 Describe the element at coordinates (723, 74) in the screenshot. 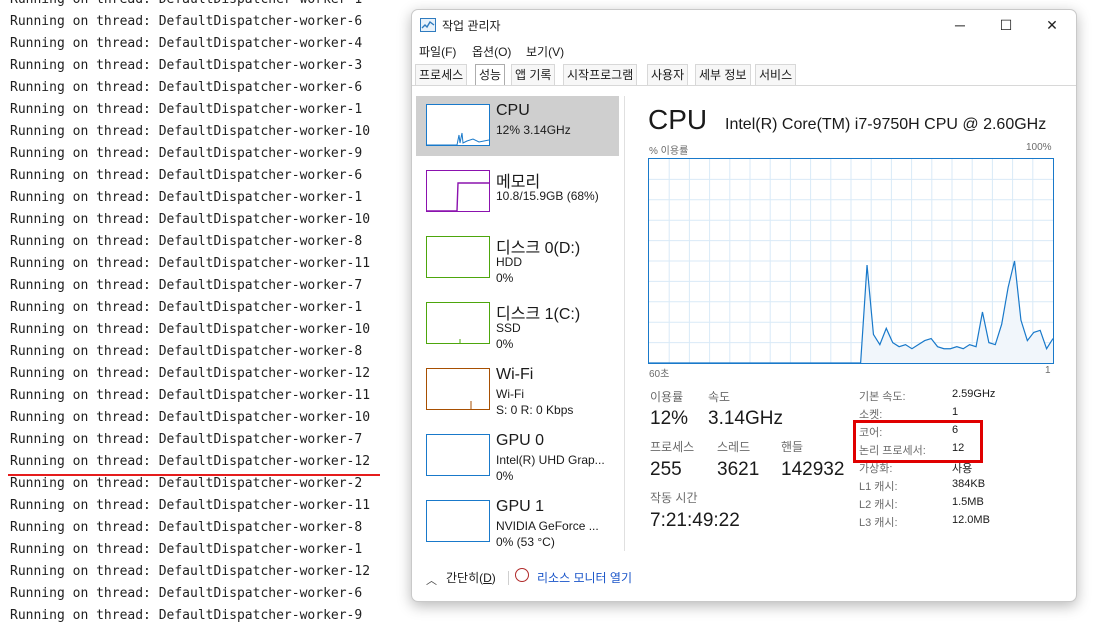

I see `tab-details: 세부 정보` at that location.